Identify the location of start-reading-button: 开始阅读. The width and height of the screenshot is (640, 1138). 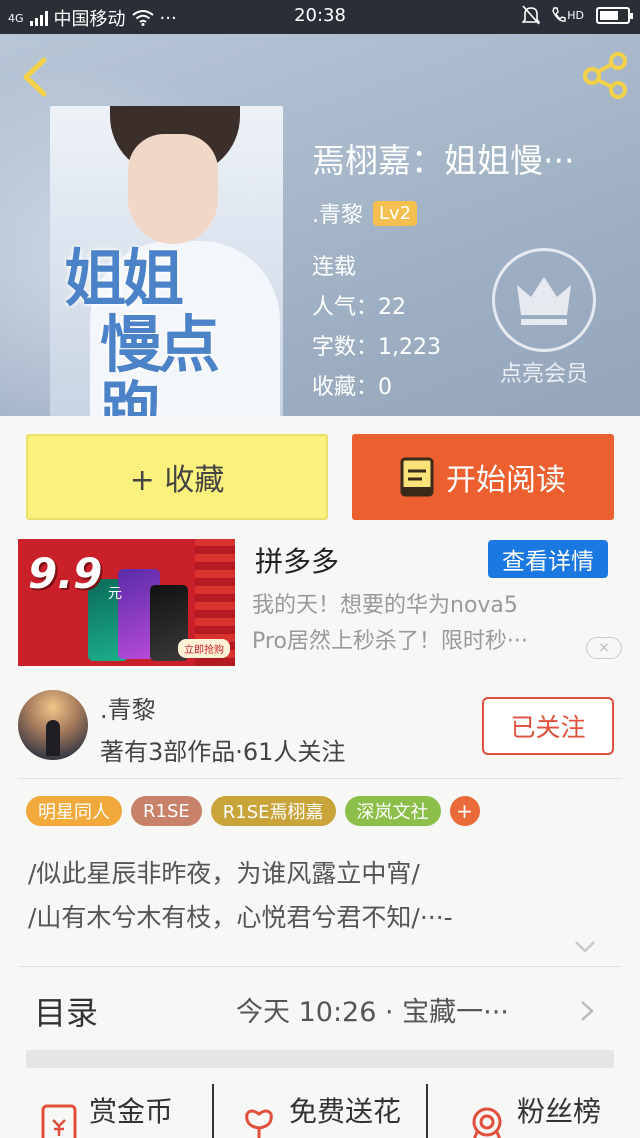
(483, 477).